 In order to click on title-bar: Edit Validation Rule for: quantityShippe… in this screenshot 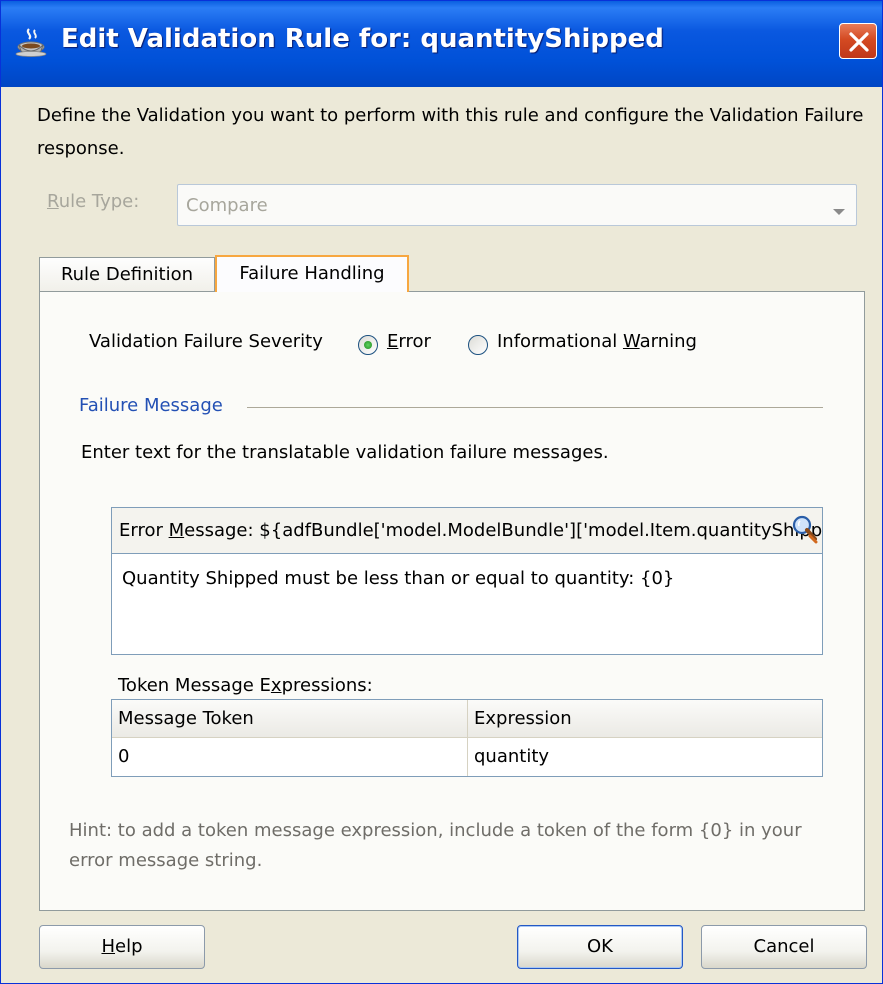, I will do `click(441, 44)`.